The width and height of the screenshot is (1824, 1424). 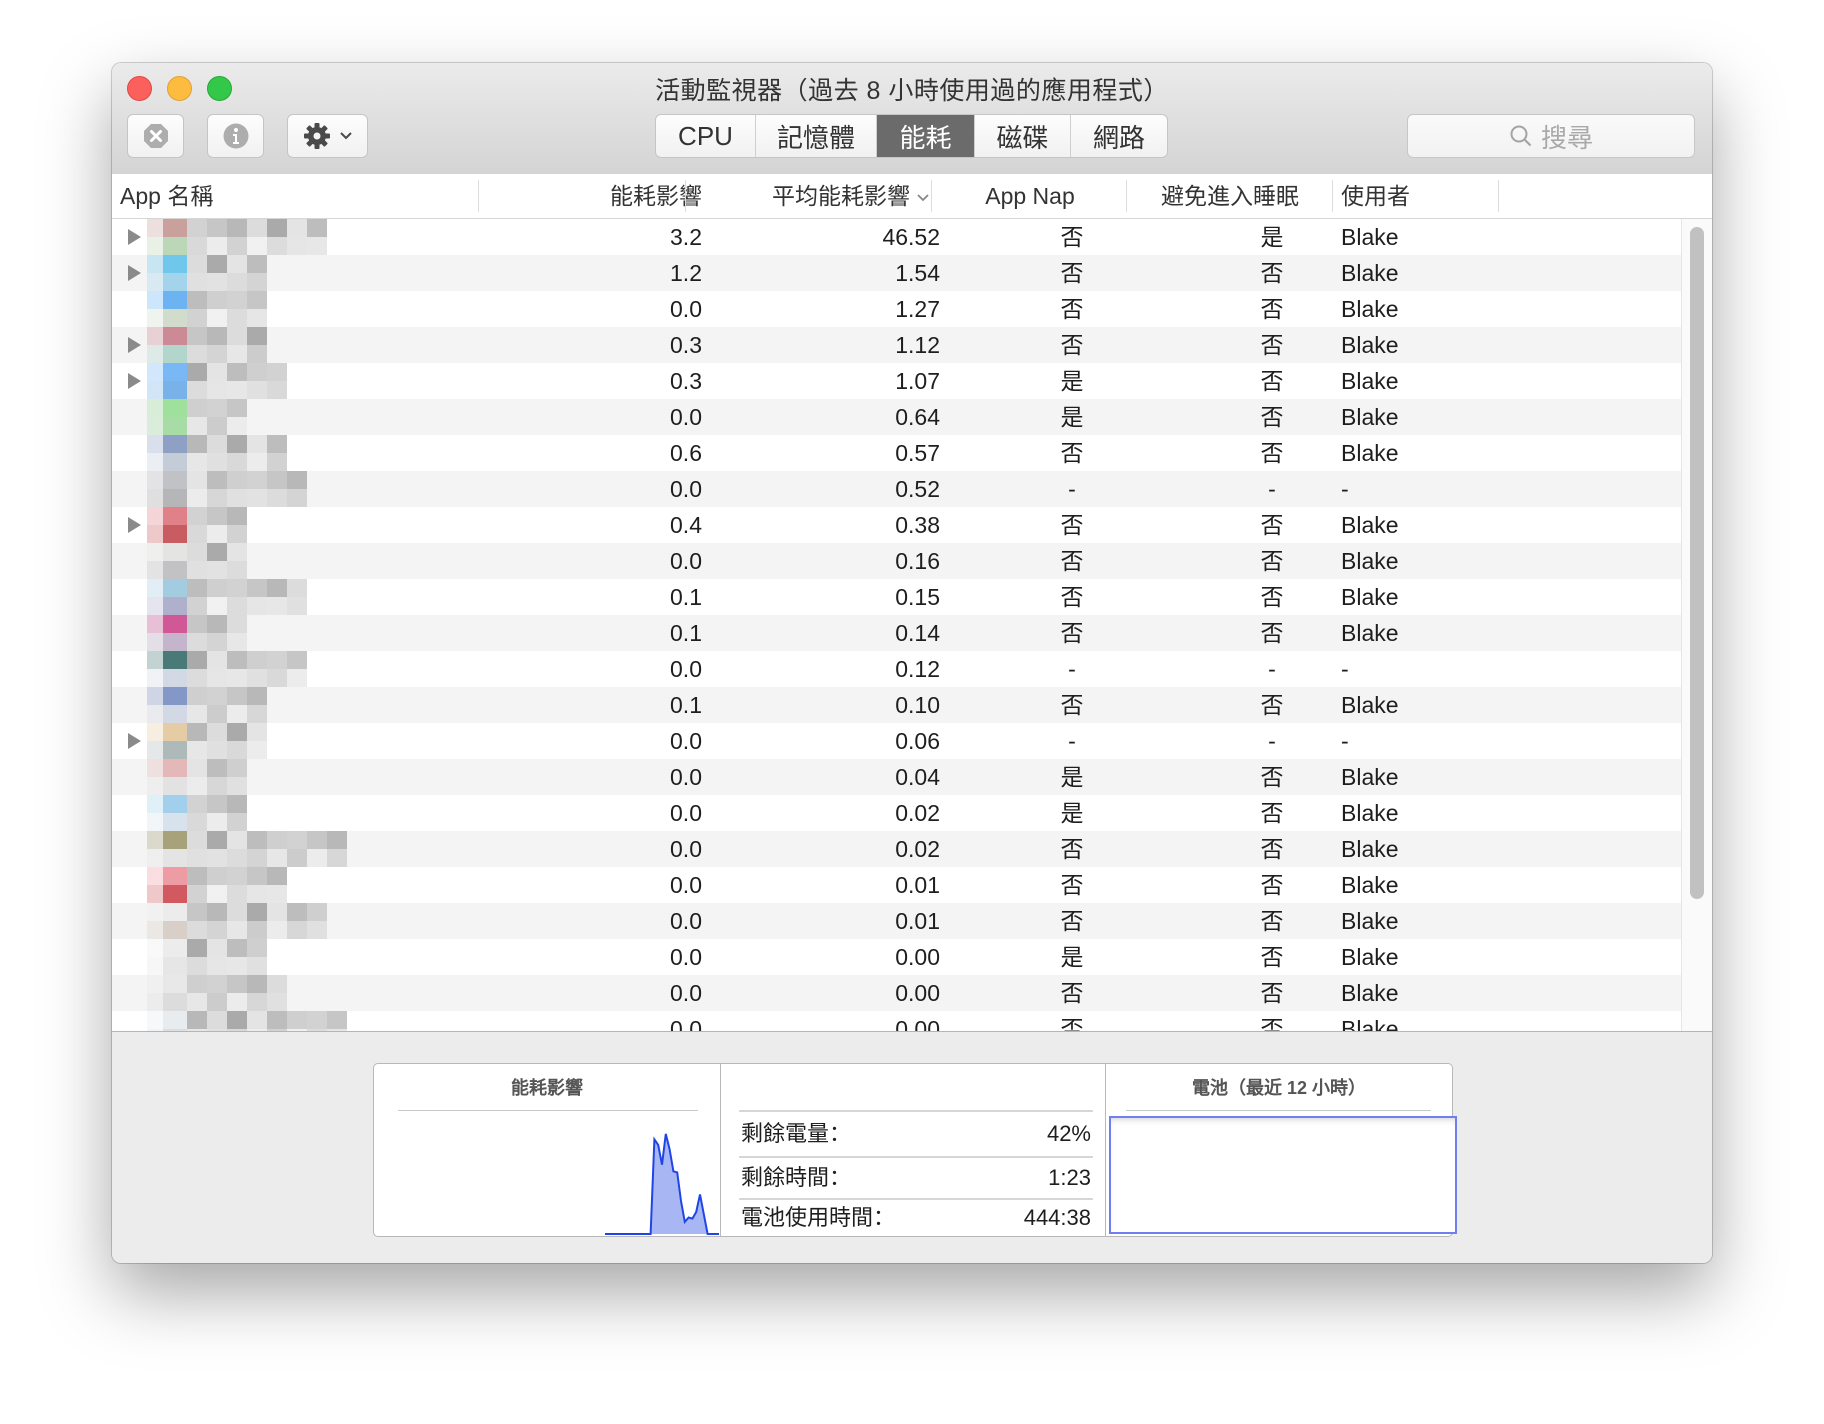 I want to click on table-row: 0.6 0.57 否 否 Blake, so click(x=897, y=453).